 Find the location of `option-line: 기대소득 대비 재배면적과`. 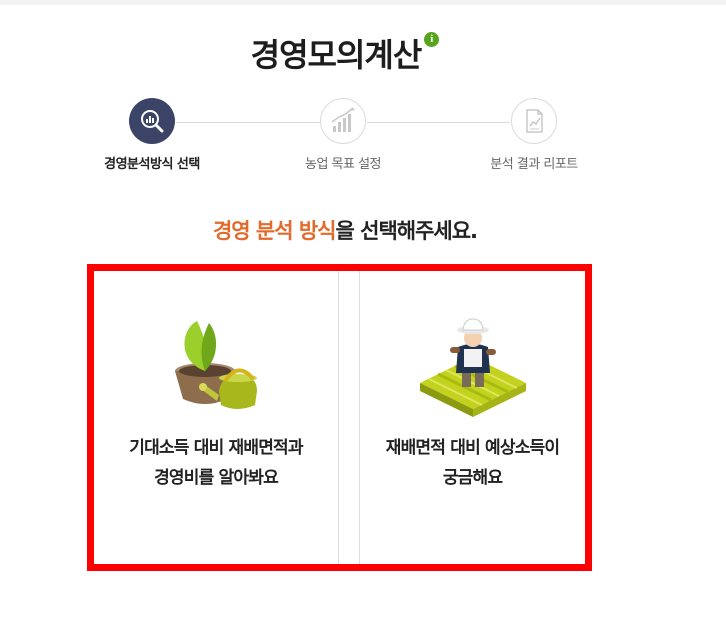

option-line: 기대소득 대비 재배면적과 is located at coordinates (216, 448).